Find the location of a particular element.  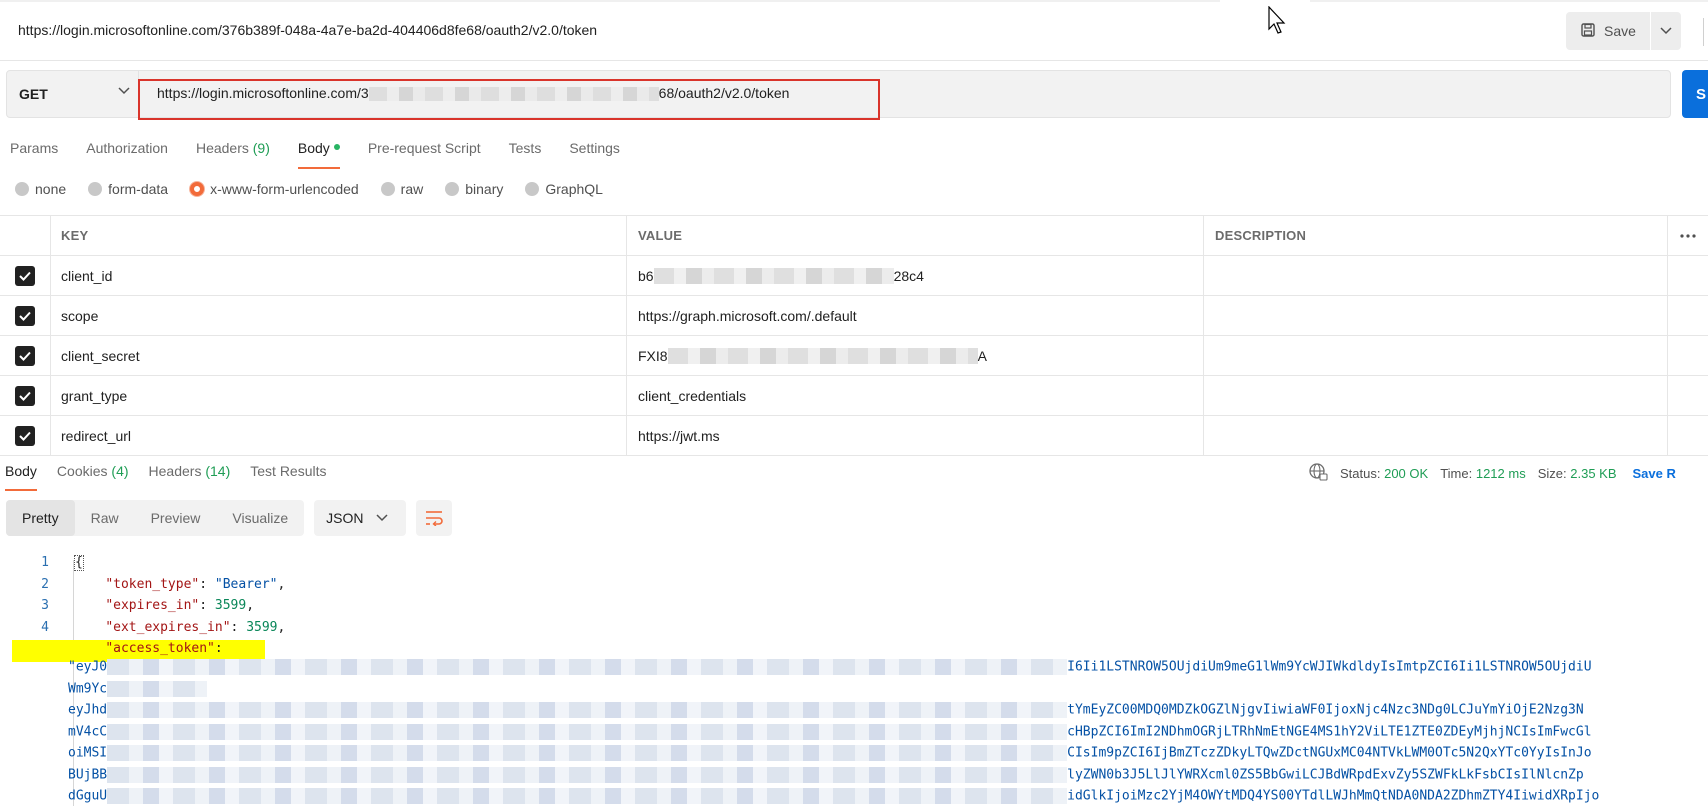

token-start: dGguU is located at coordinates (88, 796).